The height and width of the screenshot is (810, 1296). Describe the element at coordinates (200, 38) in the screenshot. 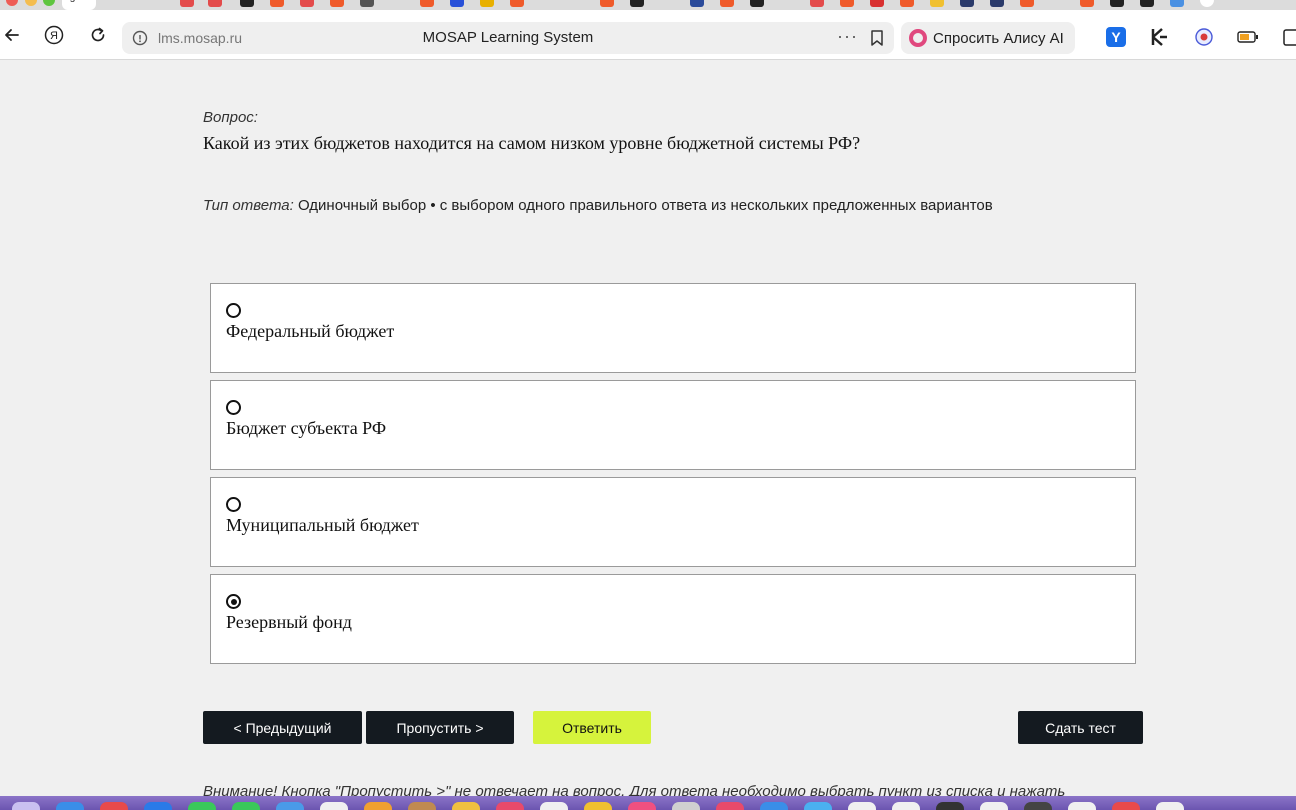

I see `url-host: lms.mosap.ru` at that location.